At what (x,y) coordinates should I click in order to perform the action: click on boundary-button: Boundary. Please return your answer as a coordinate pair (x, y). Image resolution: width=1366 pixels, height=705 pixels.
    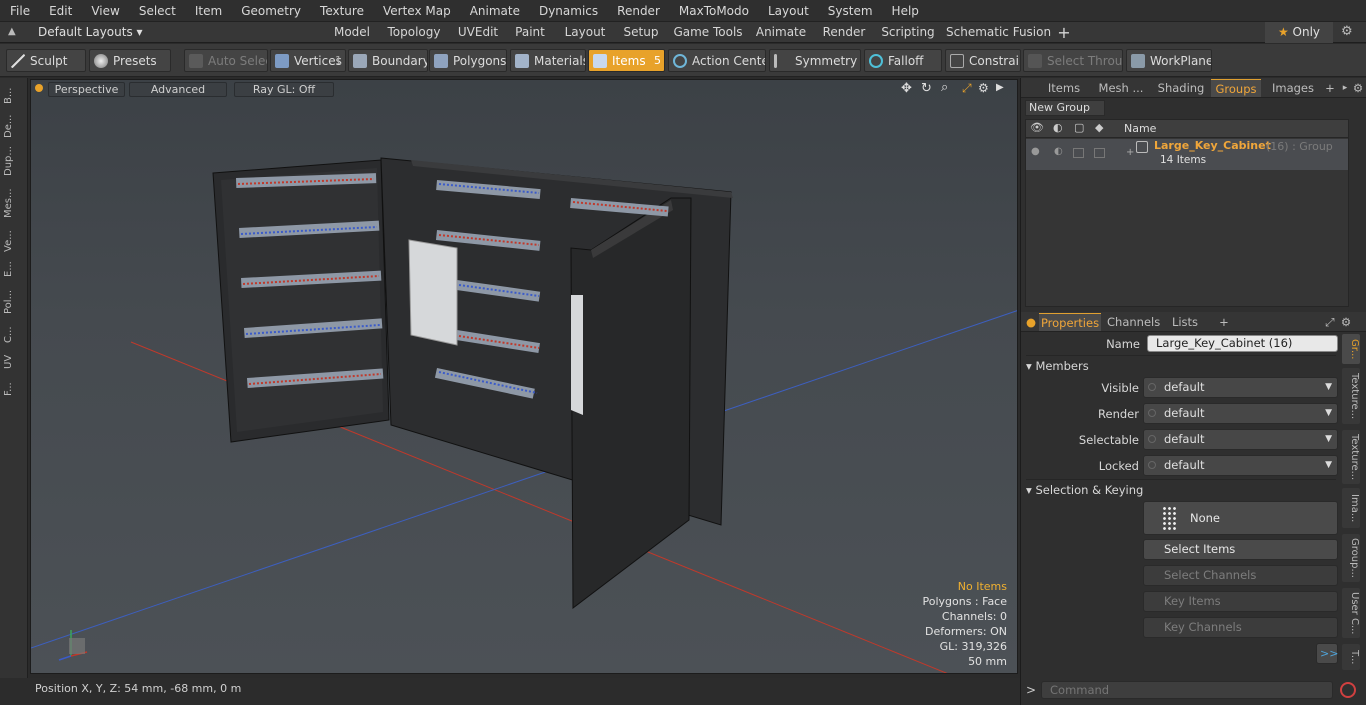
    Looking at the image, I should click on (388, 60).